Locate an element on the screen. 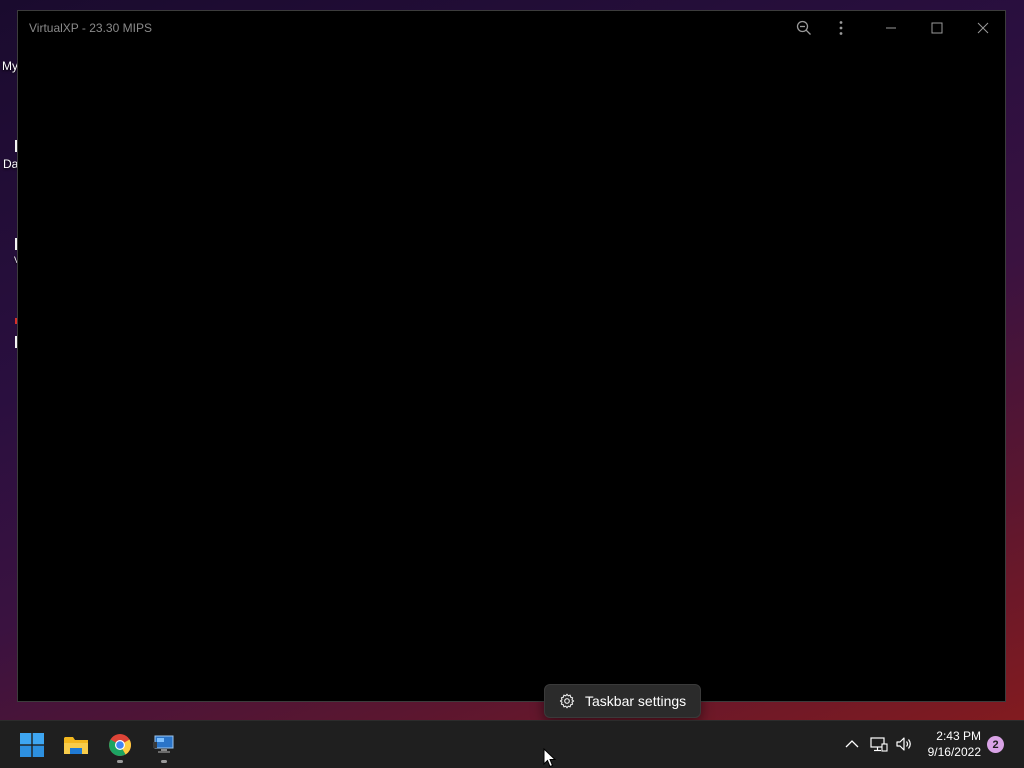 The width and height of the screenshot is (1024, 768). notification-badge: 2 is located at coordinates (995, 744).